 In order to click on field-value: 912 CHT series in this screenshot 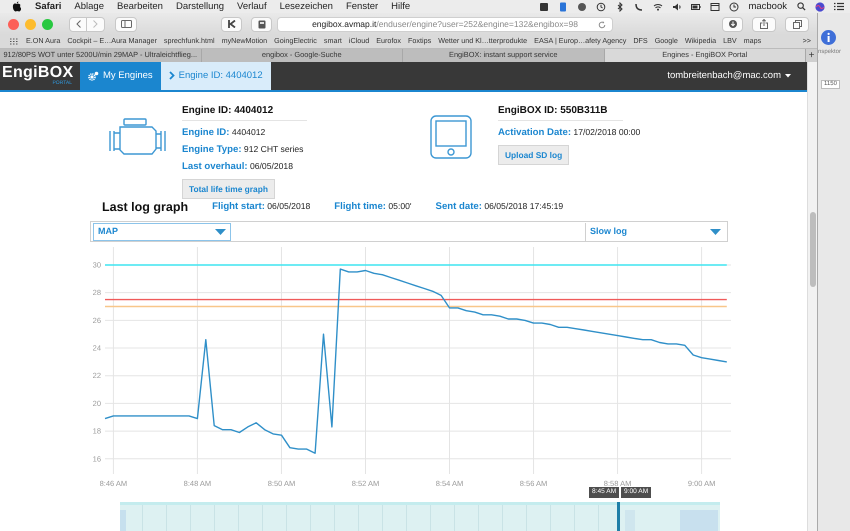, I will do `click(273, 149)`.